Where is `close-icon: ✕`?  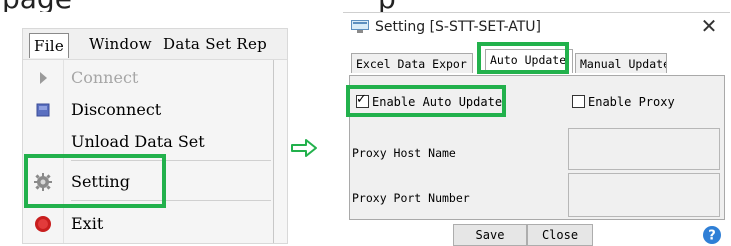 close-icon: ✕ is located at coordinates (709, 26).